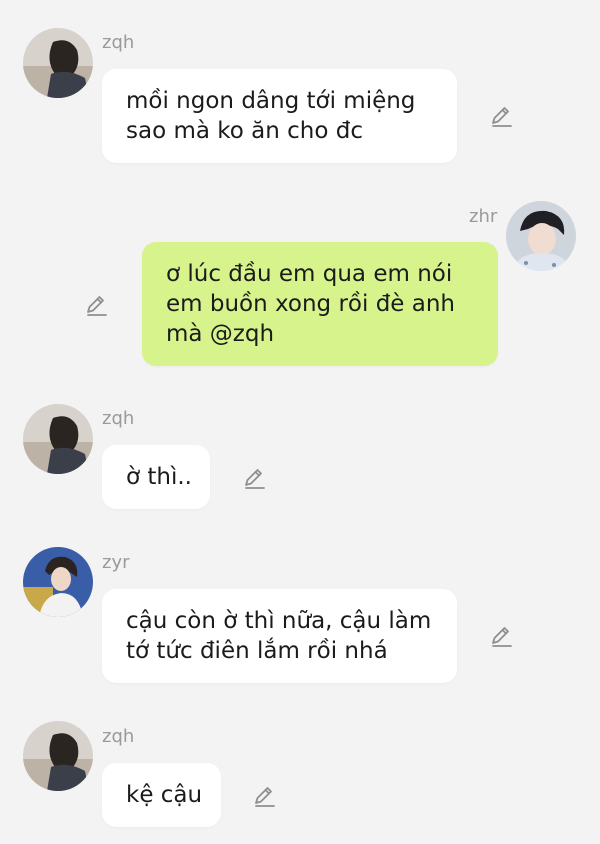 The image size is (600, 844). What do you see at coordinates (220, 334) in the screenshot?
I see `message-text-line: mà @zqh` at bounding box center [220, 334].